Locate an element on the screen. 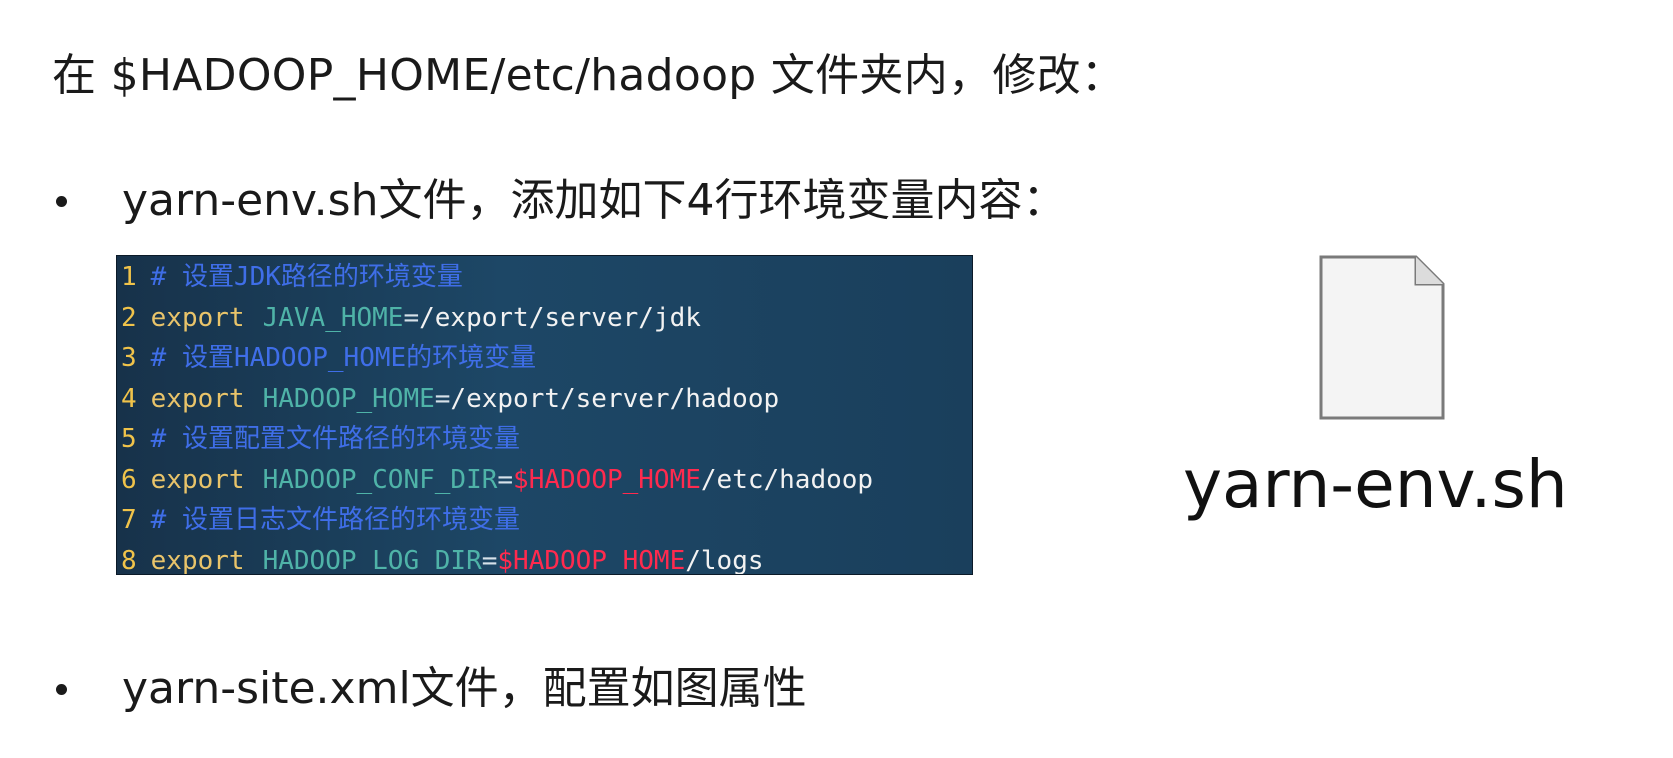 The width and height of the screenshot is (1673, 758). code-variable: JAVA_HOME is located at coordinates (333, 317).